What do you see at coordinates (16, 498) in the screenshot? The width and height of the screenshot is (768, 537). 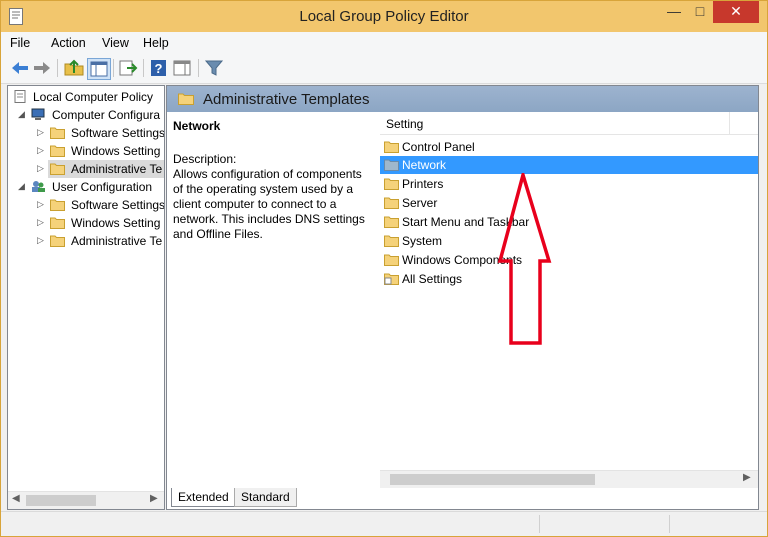 I see `scroll-left-icon: ◀` at bounding box center [16, 498].